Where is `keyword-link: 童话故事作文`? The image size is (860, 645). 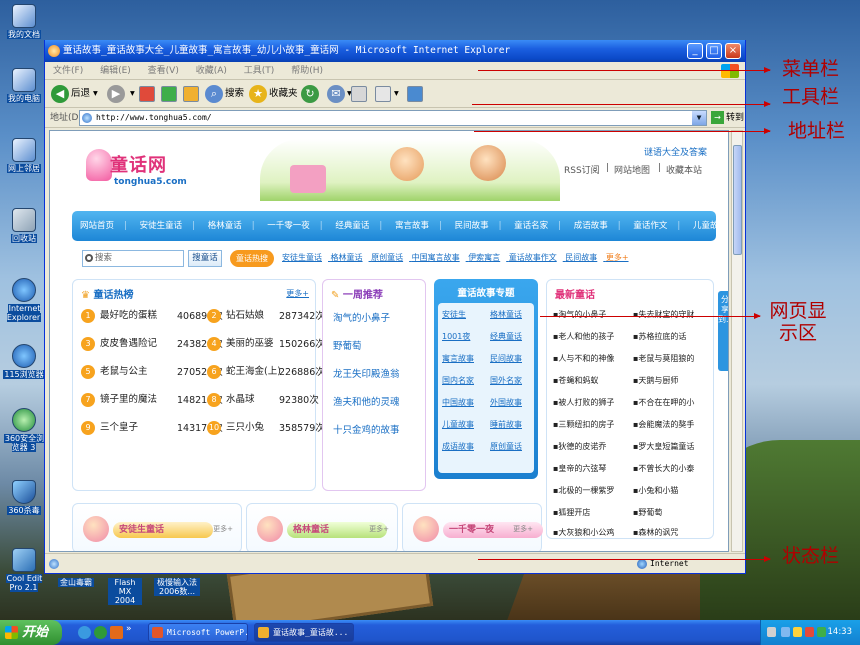
keyword-link: 童话故事作文 is located at coordinates (533, 257).